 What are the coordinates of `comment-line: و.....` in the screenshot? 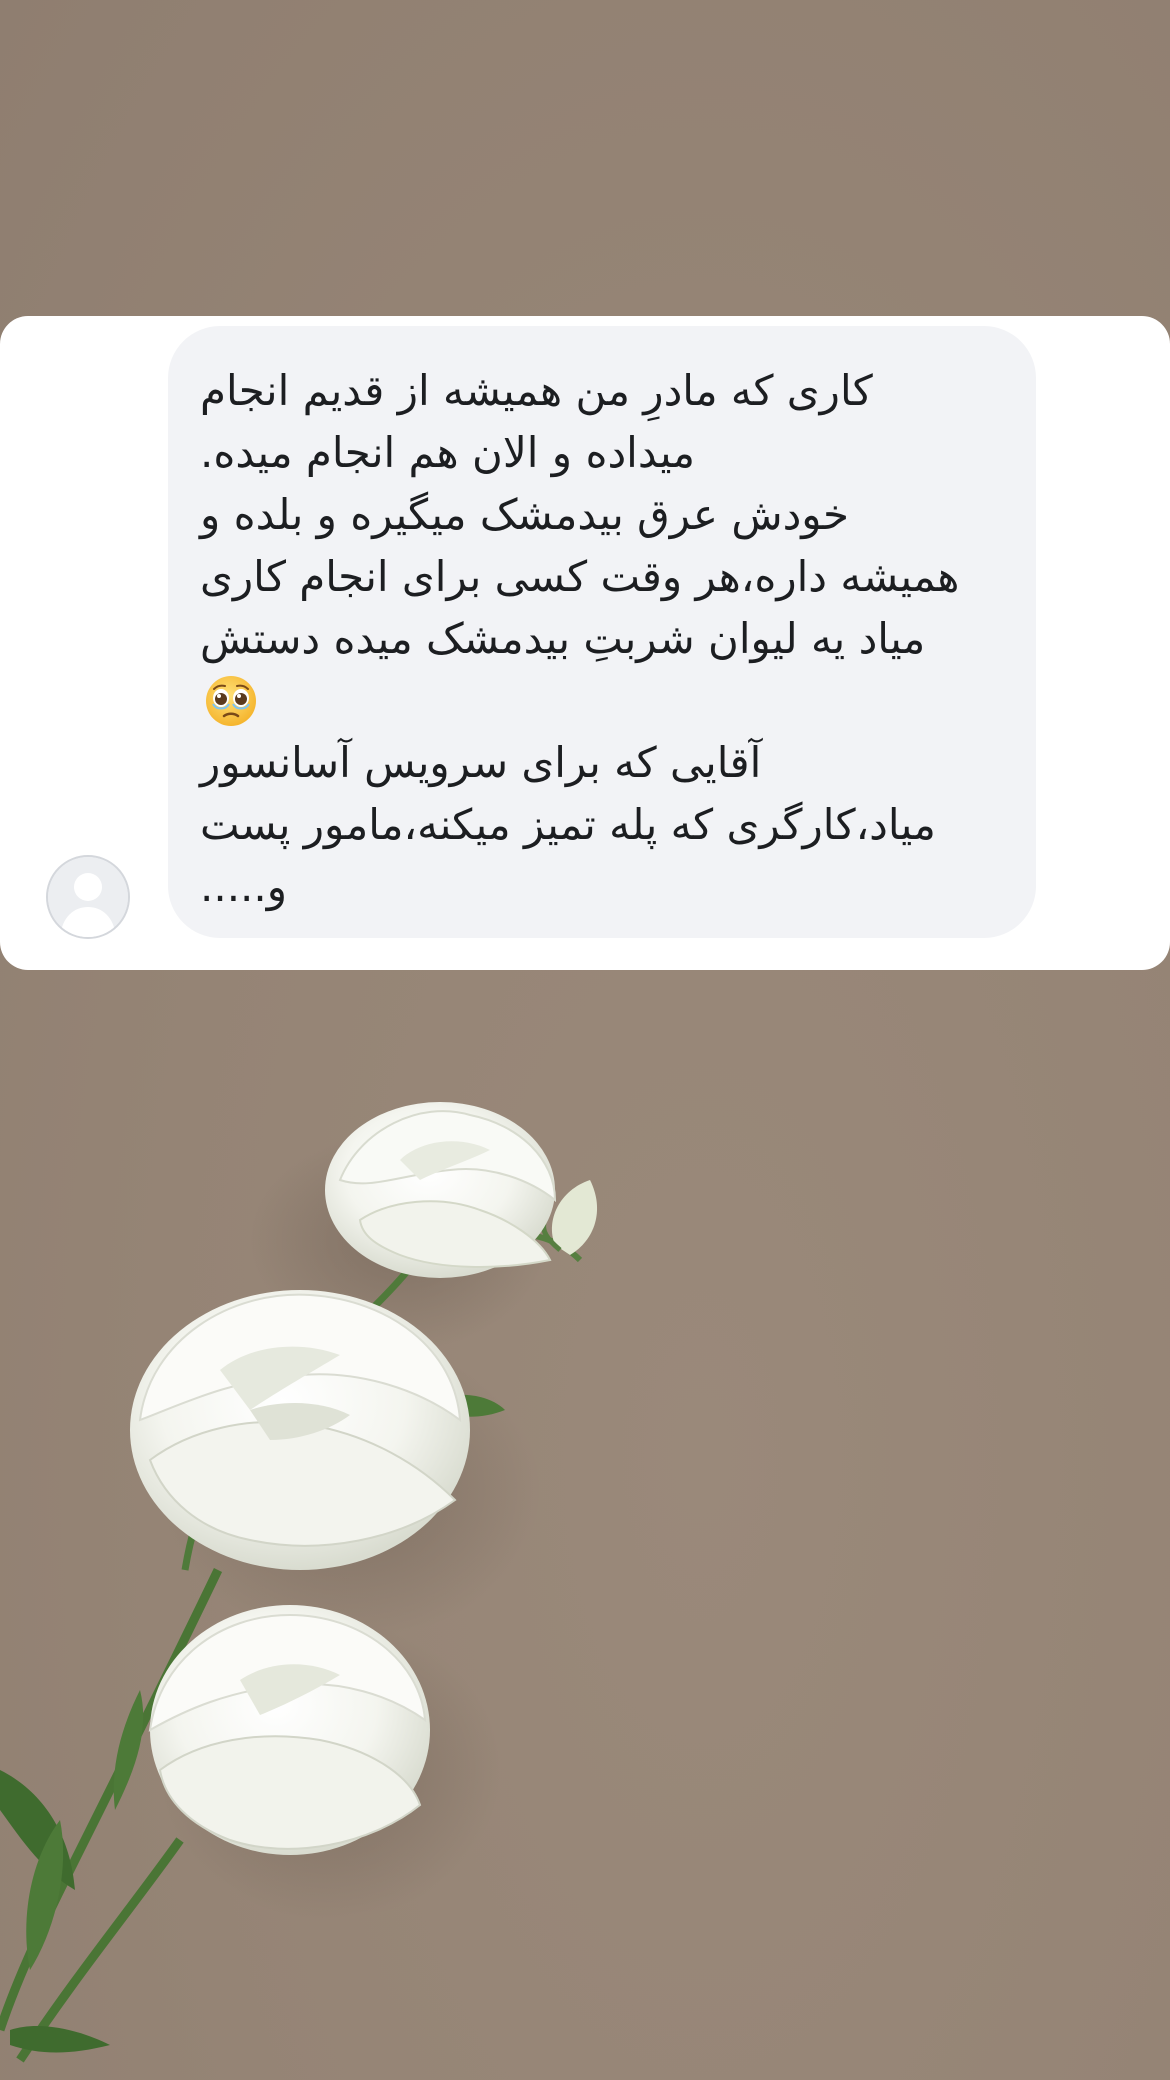 It's located at (244, 886).